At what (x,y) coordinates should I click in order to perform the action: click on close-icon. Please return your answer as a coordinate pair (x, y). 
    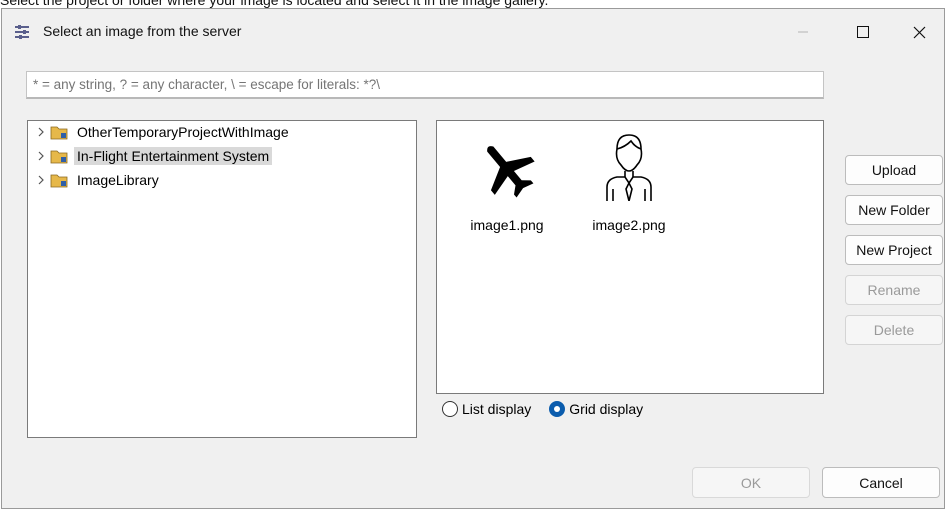
    Looking at the image, I should click on (919, 32).